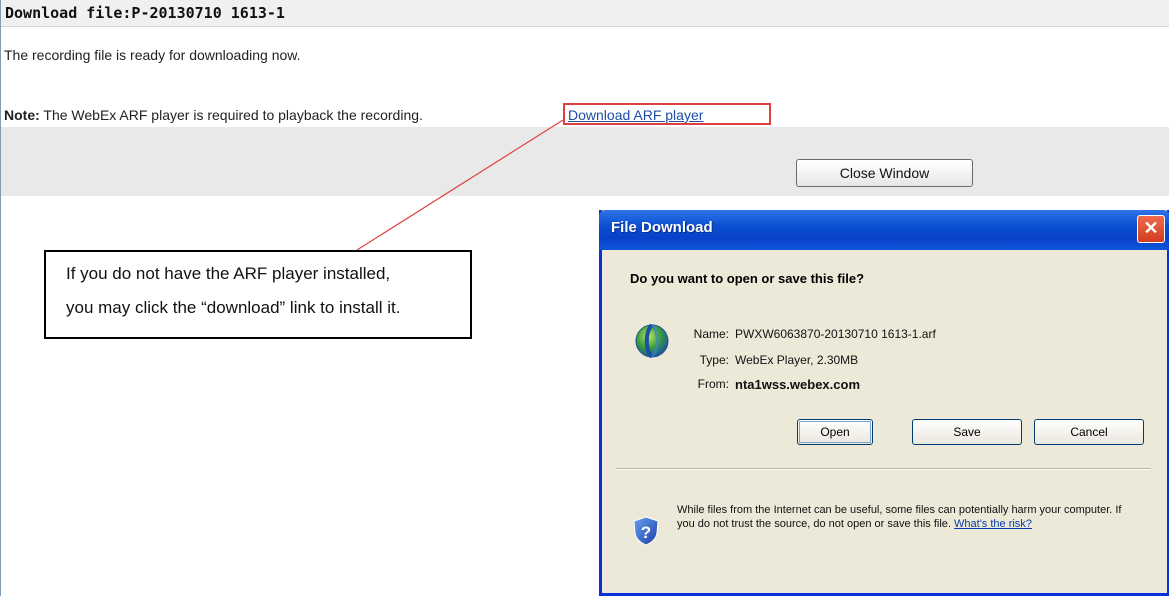 Image resolution: width=1169 pixels, height=596 pixels. I want to click on cancel-button: Cancel, so click(1089, 432).